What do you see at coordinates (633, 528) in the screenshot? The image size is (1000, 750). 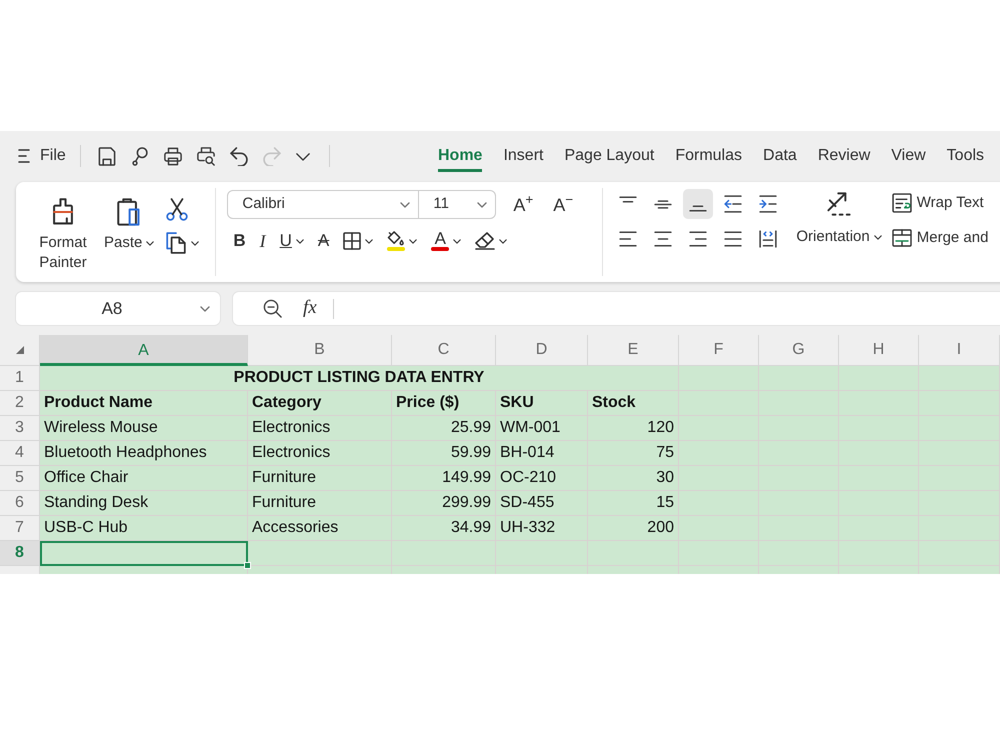 I see `table-cell: 200` at bounding box center [633, 528].